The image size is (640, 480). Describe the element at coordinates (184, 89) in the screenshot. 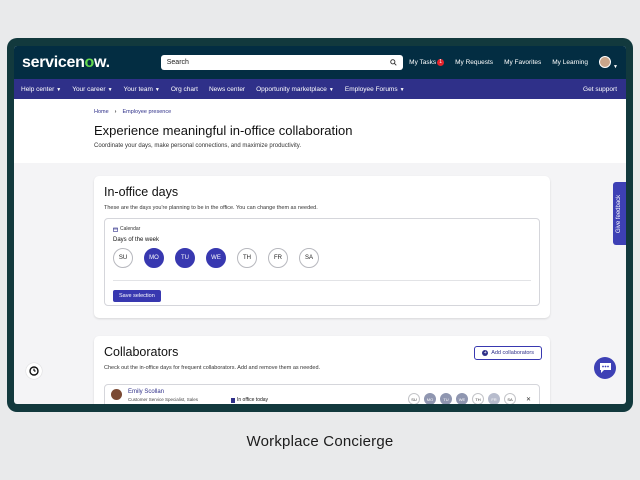

I see `nav-item-org-chart: Org chart` at that location.